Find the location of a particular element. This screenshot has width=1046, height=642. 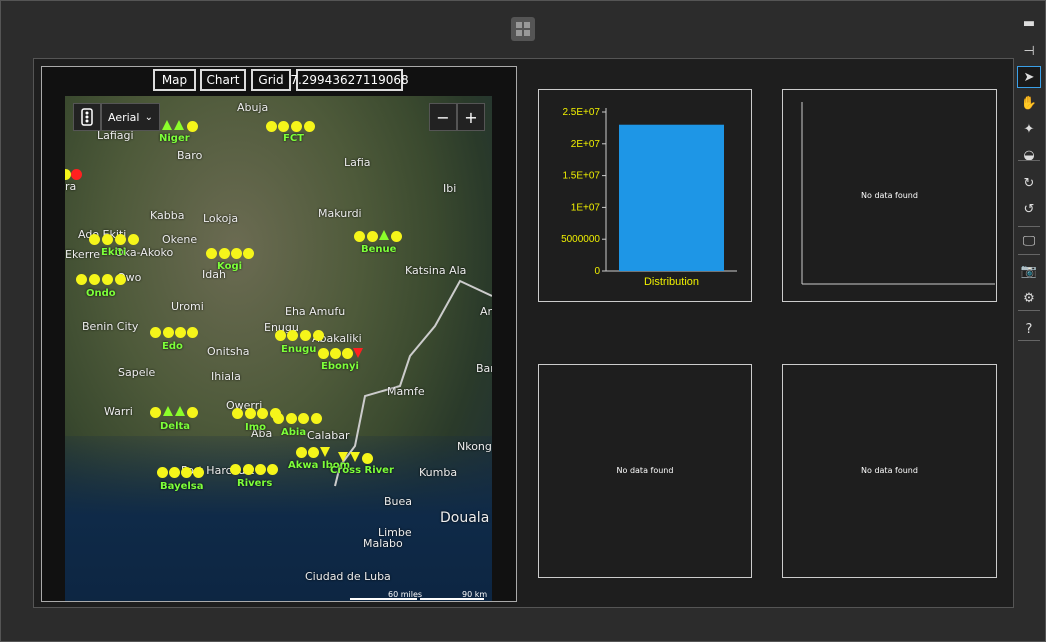

map-style-dropdown: Aerial ⌄ is located at coordinates (130, 117).